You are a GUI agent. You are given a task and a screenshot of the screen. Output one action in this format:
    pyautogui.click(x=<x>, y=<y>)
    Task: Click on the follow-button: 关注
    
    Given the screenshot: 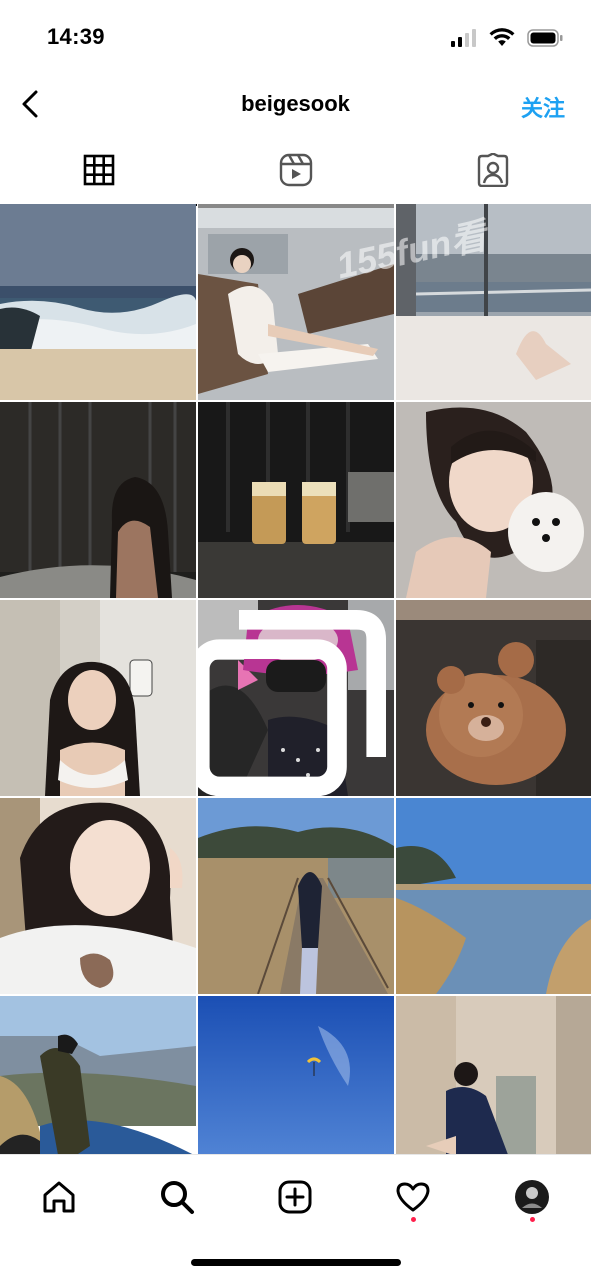 What is the action you would take?
    pyautogui.click(x=543, y=107)
    